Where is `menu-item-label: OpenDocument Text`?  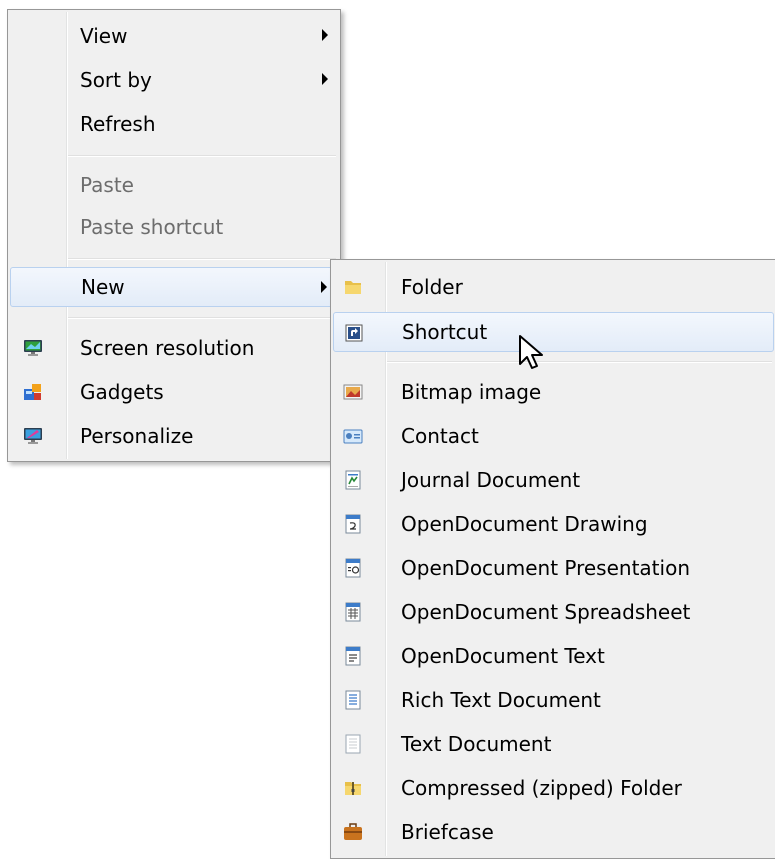 menu-item-label: OpenDocument Text is located at coordinates (503, 656).